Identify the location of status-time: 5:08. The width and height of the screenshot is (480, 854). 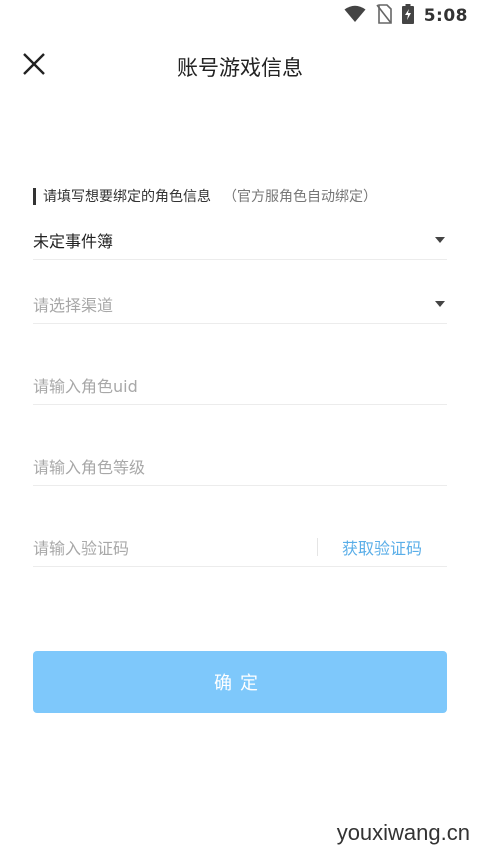
(445, 16).